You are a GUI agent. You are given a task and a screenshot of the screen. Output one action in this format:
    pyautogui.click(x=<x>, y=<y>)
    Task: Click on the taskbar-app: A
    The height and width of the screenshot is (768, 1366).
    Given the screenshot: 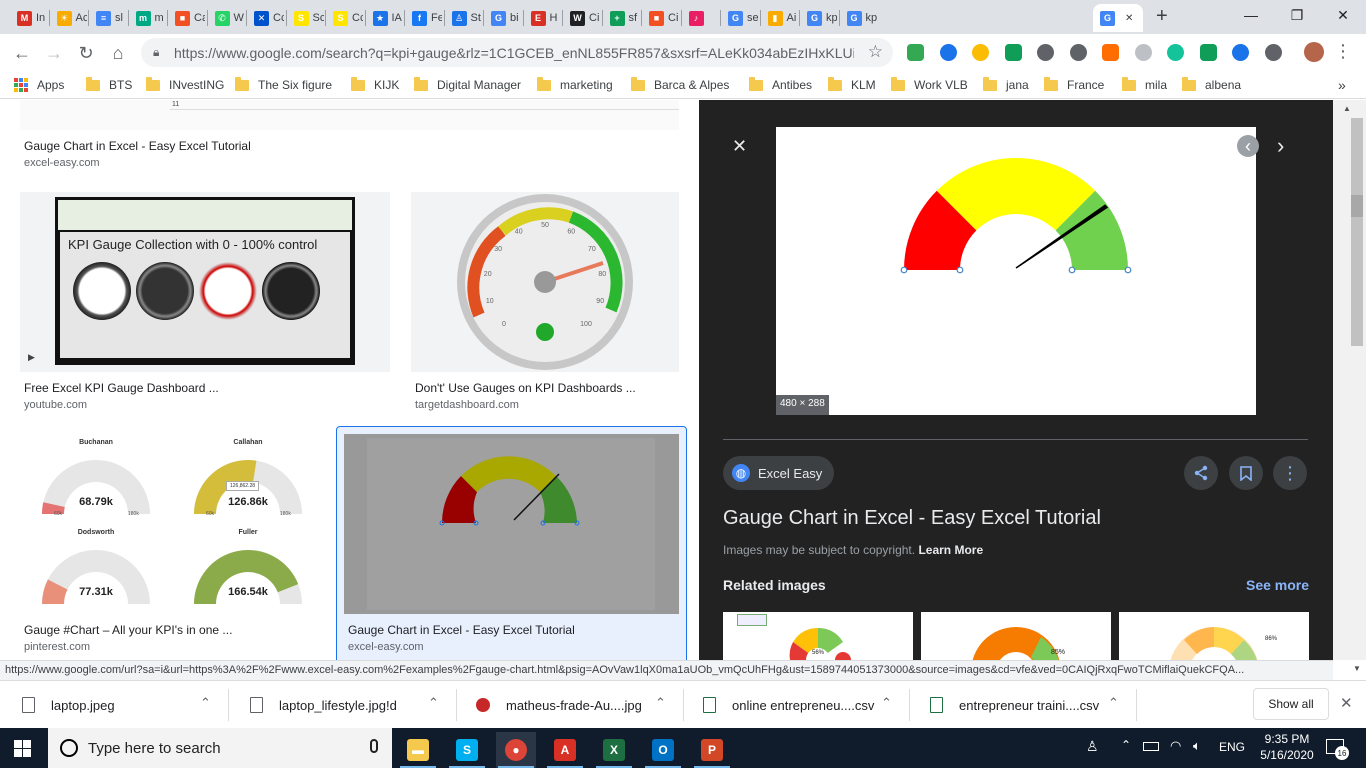 What is the action you would take?
    pyautogui.click(x=565, y=750)
    